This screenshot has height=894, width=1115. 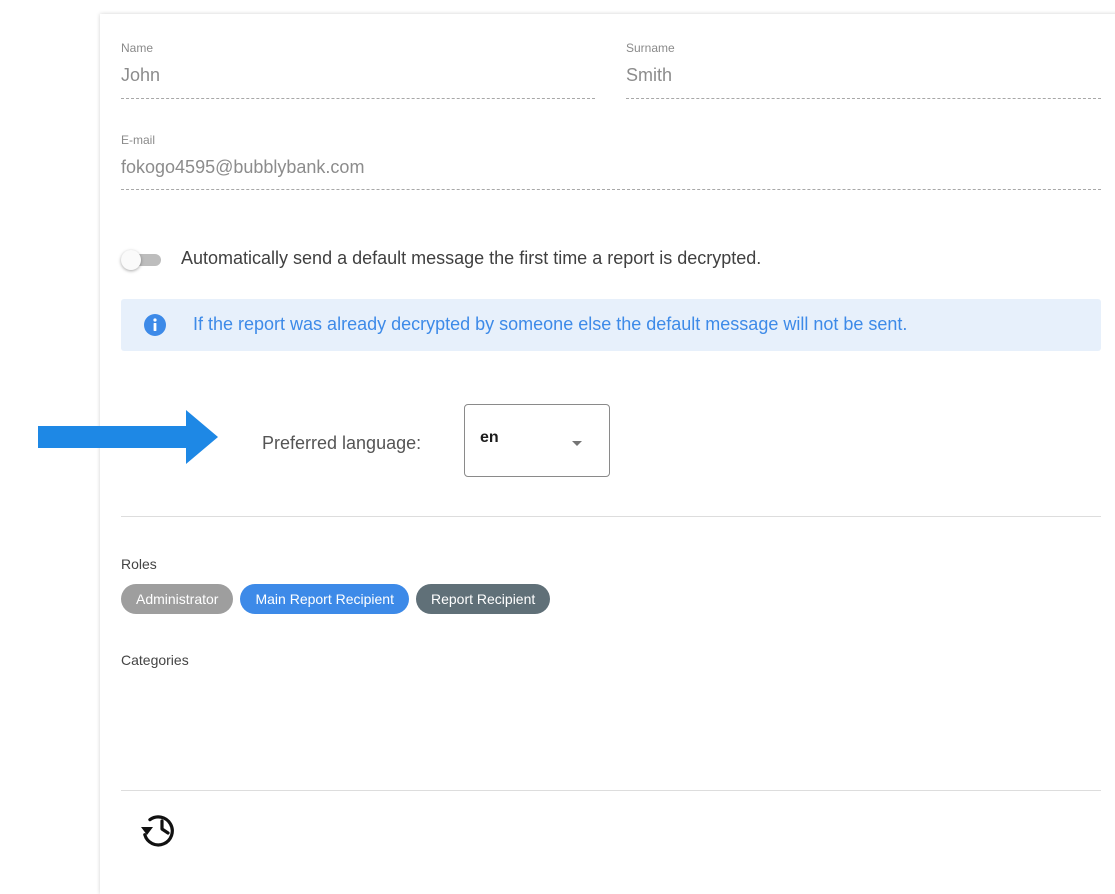 I want to click on preferred-language-label: Preferred language:, so click(x=342, y=443).